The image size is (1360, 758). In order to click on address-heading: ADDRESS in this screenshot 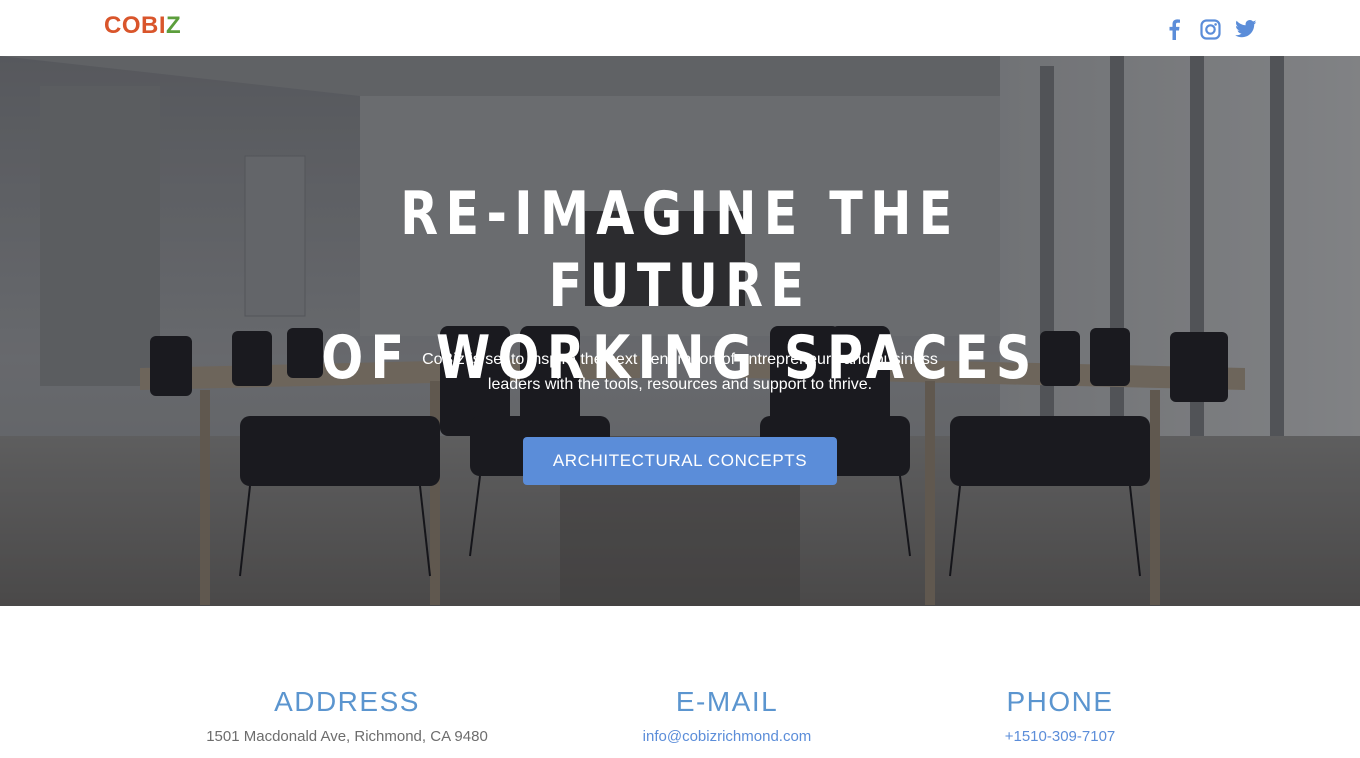, I will do `click(347, 701)`.